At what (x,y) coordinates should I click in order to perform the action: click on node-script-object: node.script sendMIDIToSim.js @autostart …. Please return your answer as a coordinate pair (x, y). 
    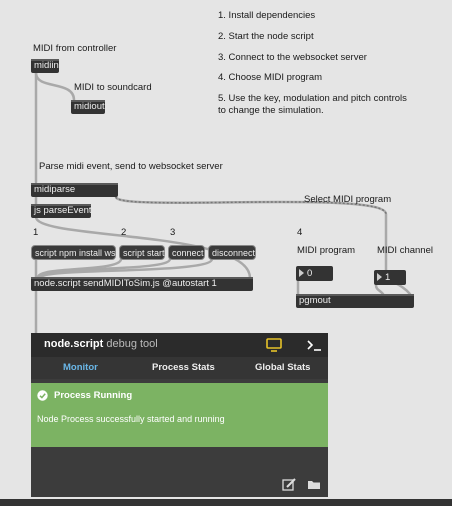
    Looking at the image, I should click on (142, 284).